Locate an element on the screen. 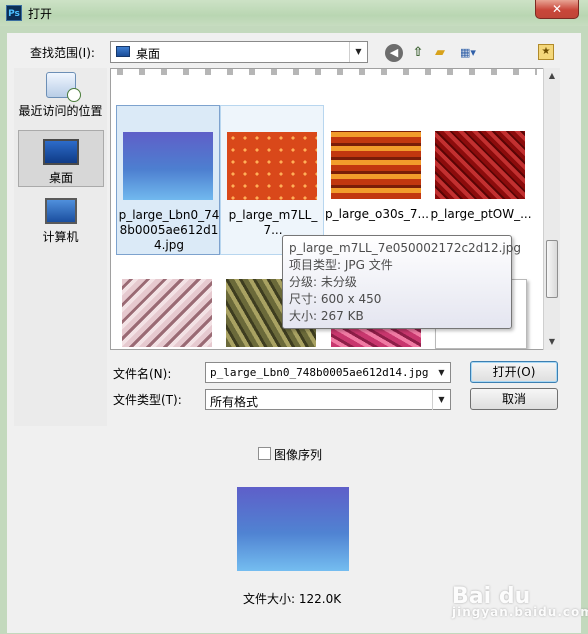  tooltip-size: 大小: 267 KB is located at coordinates (326, 316).